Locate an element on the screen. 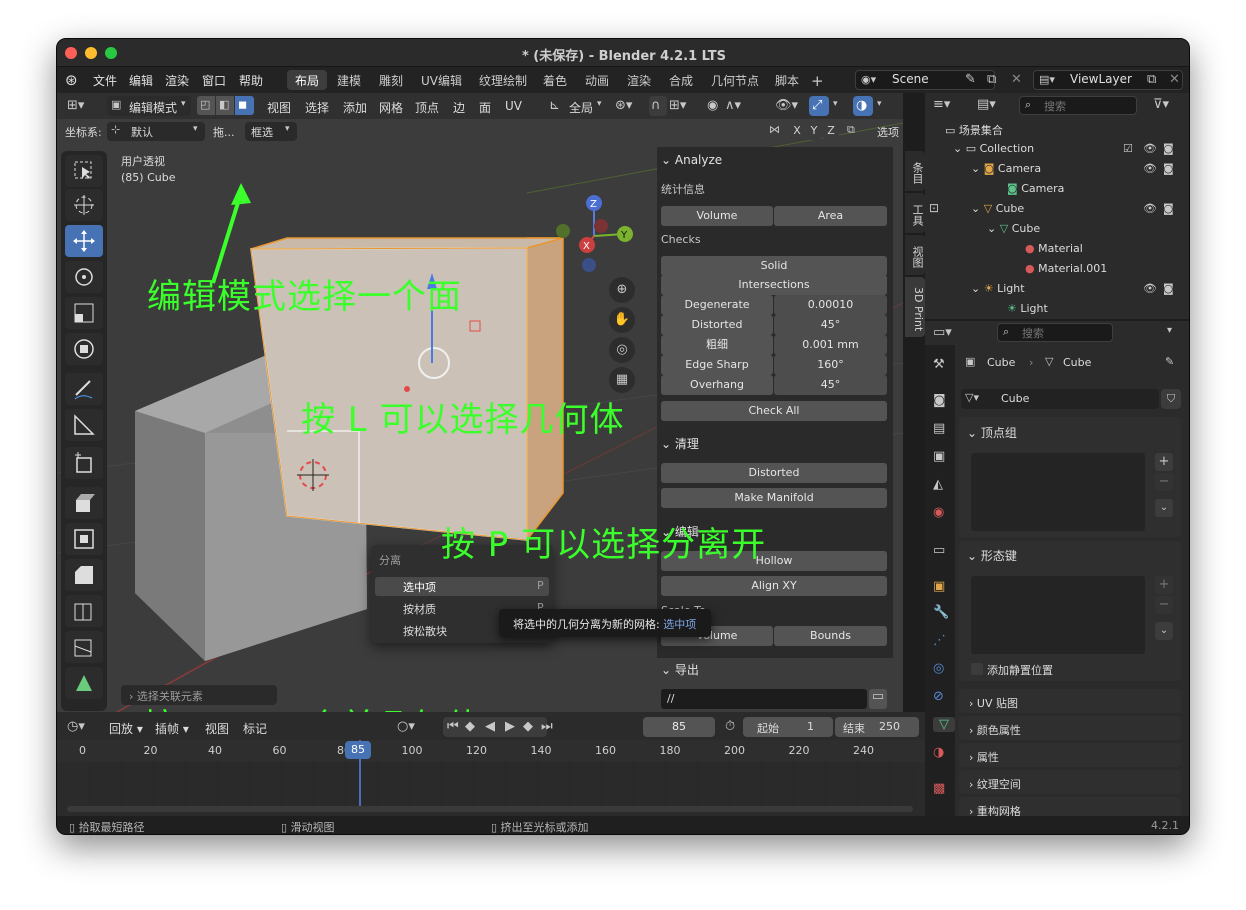 The height and width of the screenshot is (910, 1246). world-tab-icon: ◉ is located at coordinates (938, 512).